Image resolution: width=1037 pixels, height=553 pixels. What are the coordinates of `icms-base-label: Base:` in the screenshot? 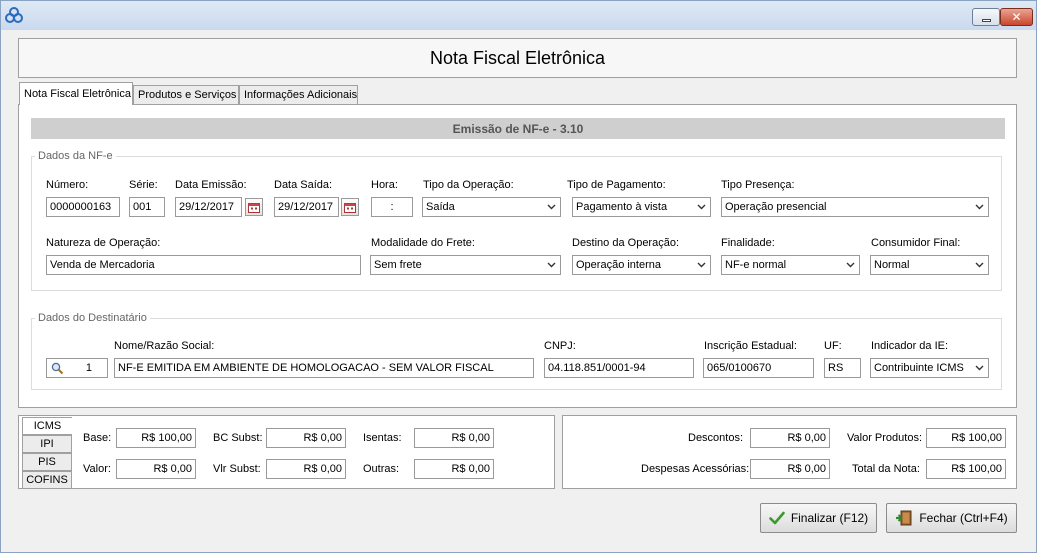 It's located at (97, 438).